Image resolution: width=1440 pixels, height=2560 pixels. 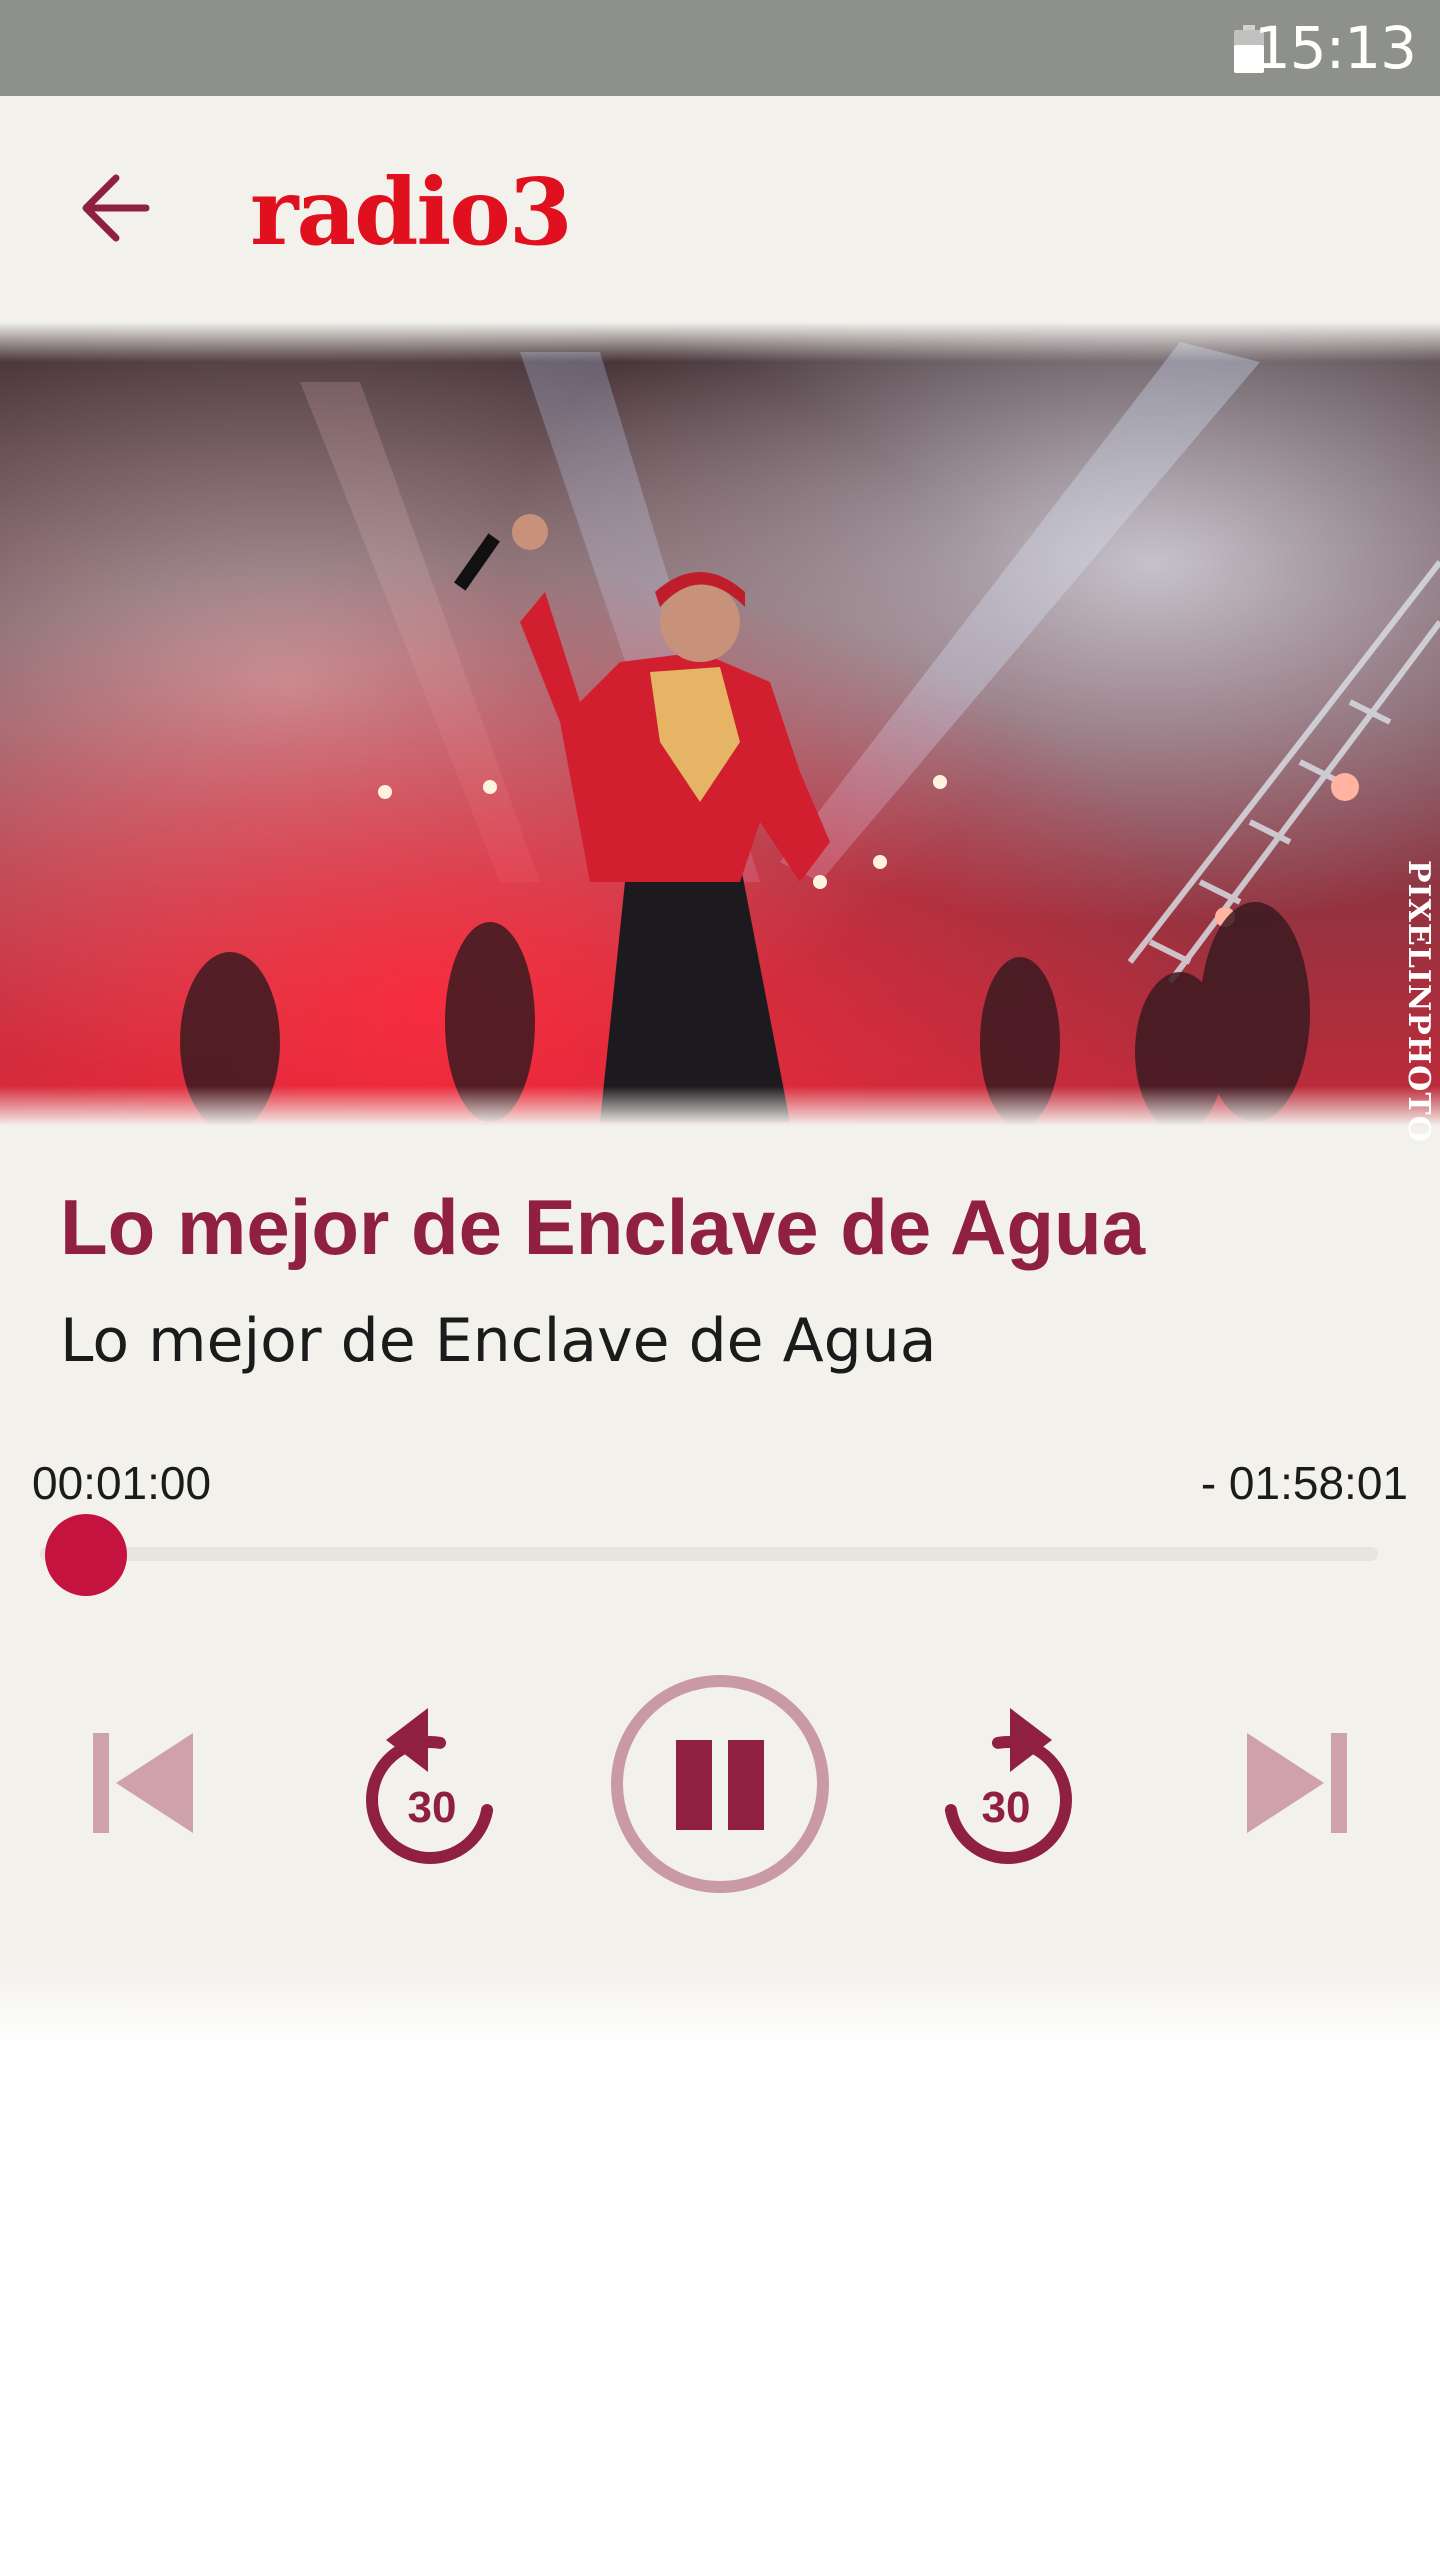 What do you see at coordinates (709, 1554) in the screenshot?
I see `seek-bar` at bounding box center [709, 1554].